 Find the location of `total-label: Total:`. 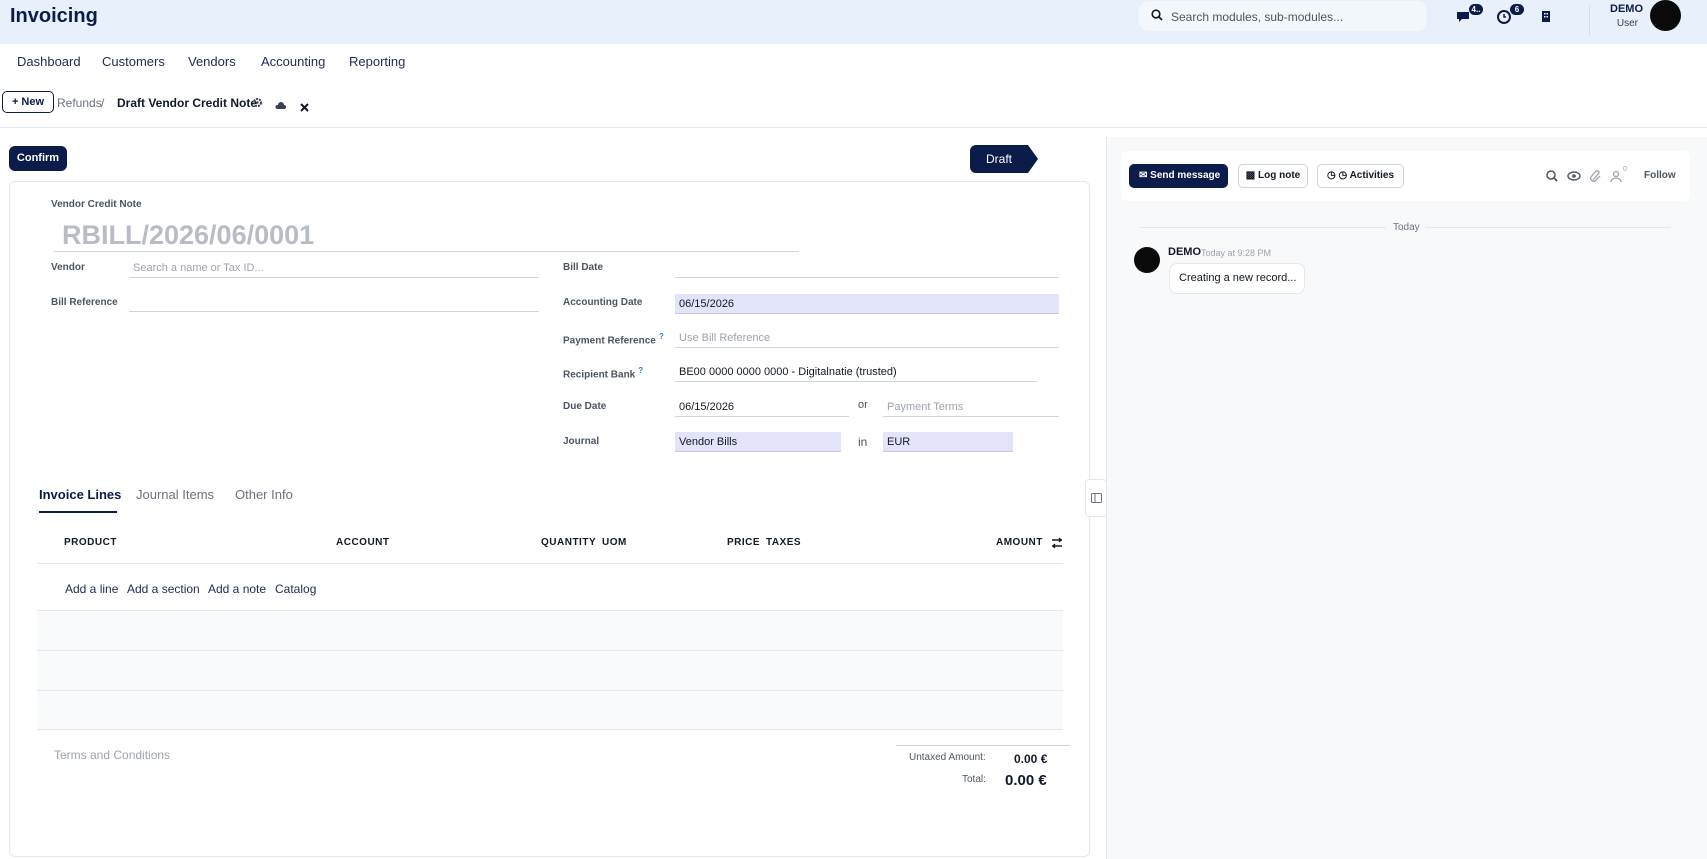

total-label: Total: is located at coordinates (974, 779).